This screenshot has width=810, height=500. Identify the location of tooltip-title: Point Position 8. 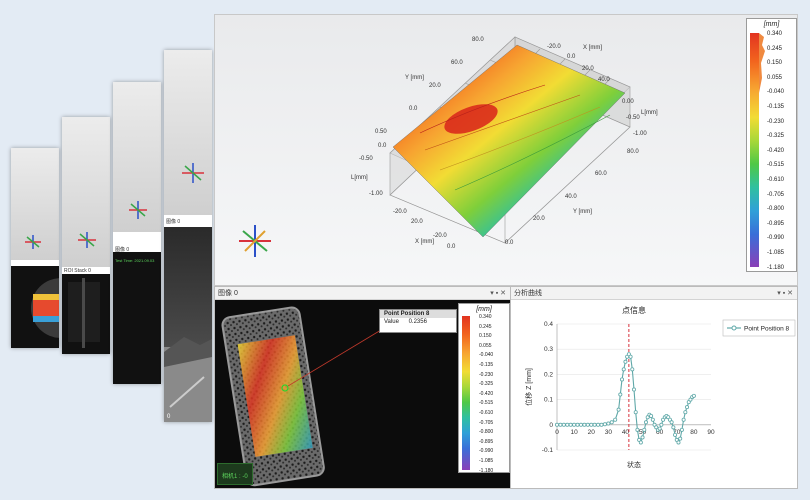
(418, 314).